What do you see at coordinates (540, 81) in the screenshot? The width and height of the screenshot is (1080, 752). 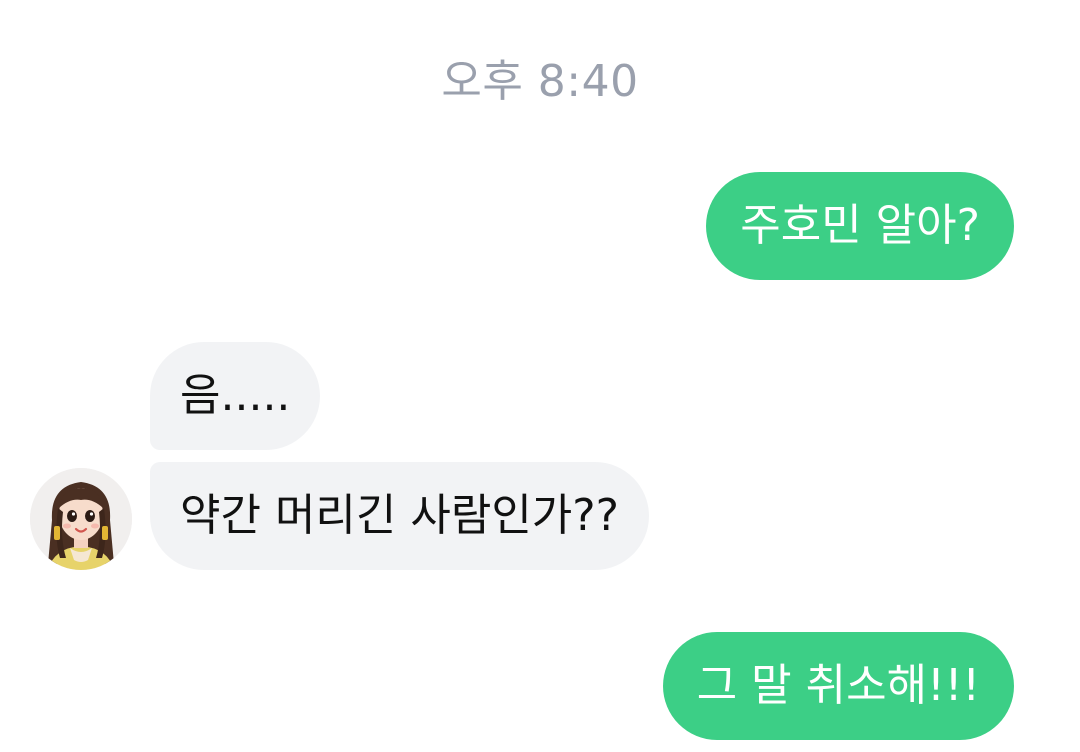 I see `timestamp: 오후 8:40` at bounding box center [540, 81].